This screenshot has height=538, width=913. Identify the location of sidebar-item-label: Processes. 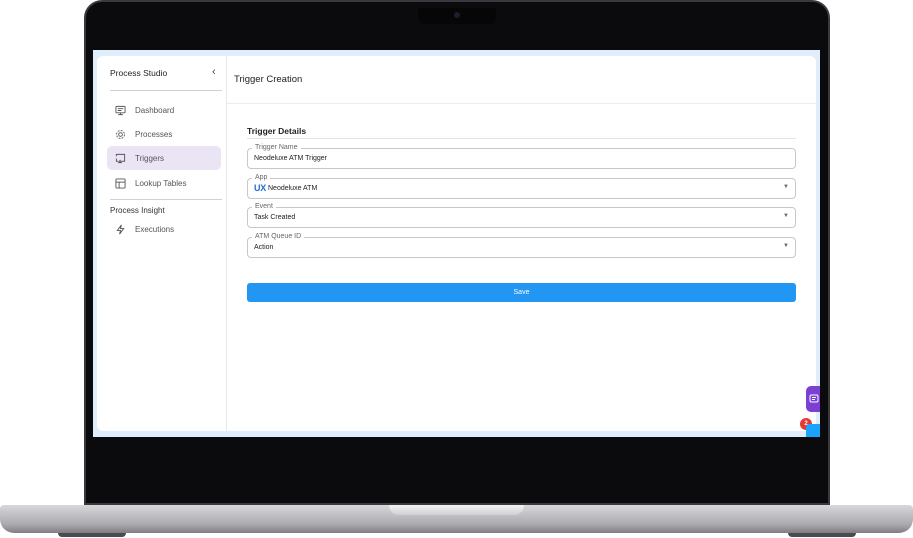
(154, 134).